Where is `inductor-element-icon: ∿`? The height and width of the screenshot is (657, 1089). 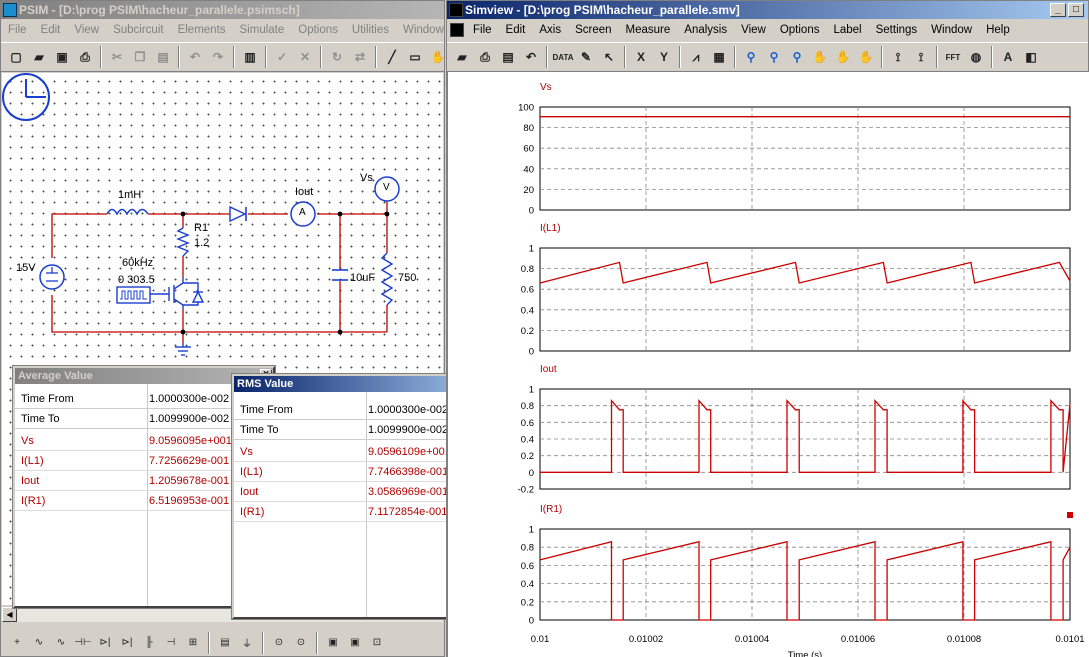 inductor-element-icon: ∿ is located at coordinates (61, 643).